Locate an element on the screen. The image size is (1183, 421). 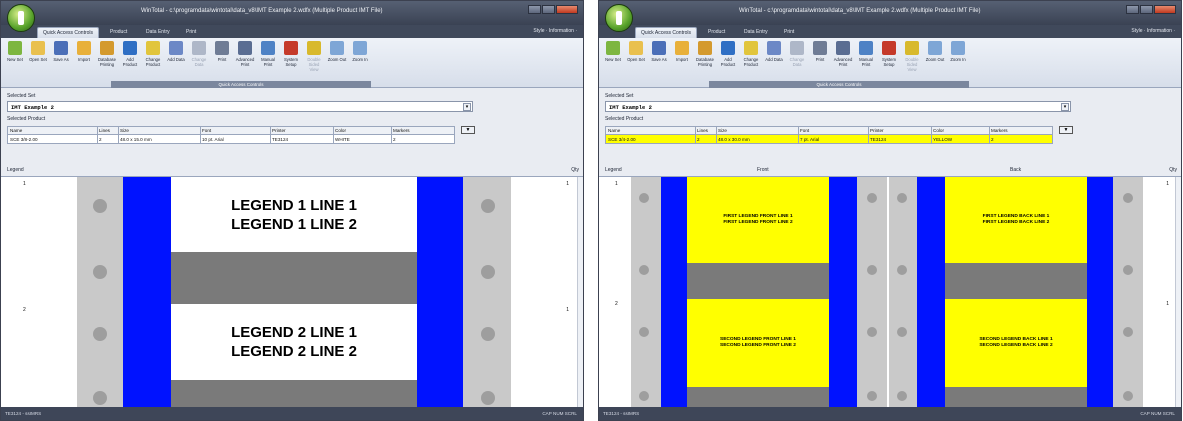
col-printer: Printer is located at coordinates (877, 130).